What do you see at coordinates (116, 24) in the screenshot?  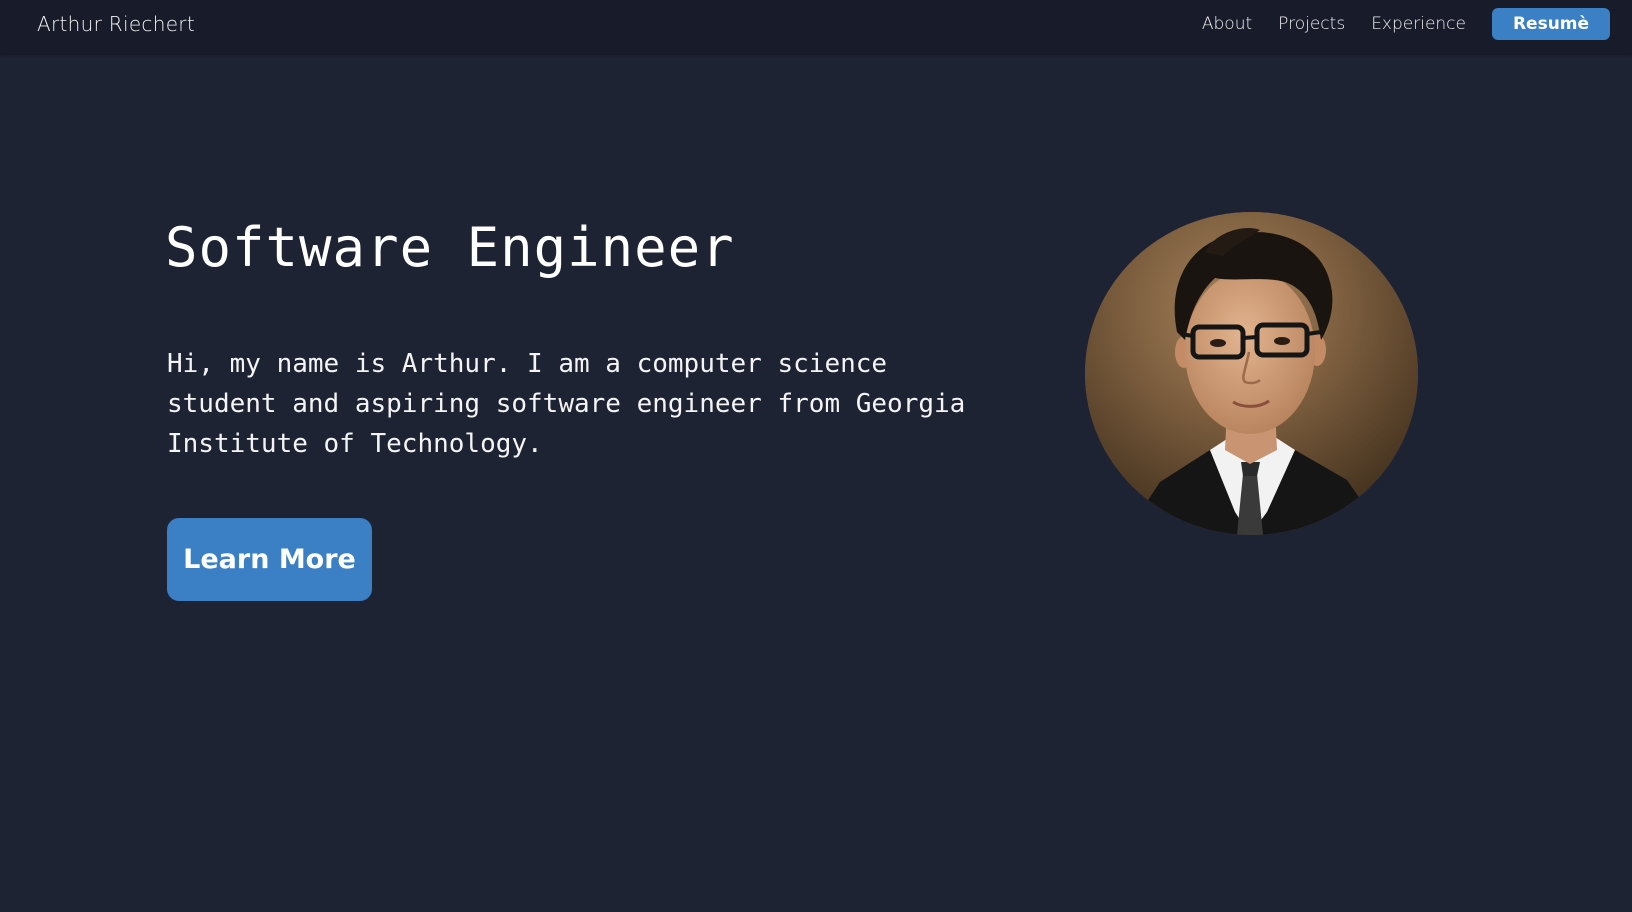 I see `brand-link: Arthur Riechert` at bounding box center [116, 24].